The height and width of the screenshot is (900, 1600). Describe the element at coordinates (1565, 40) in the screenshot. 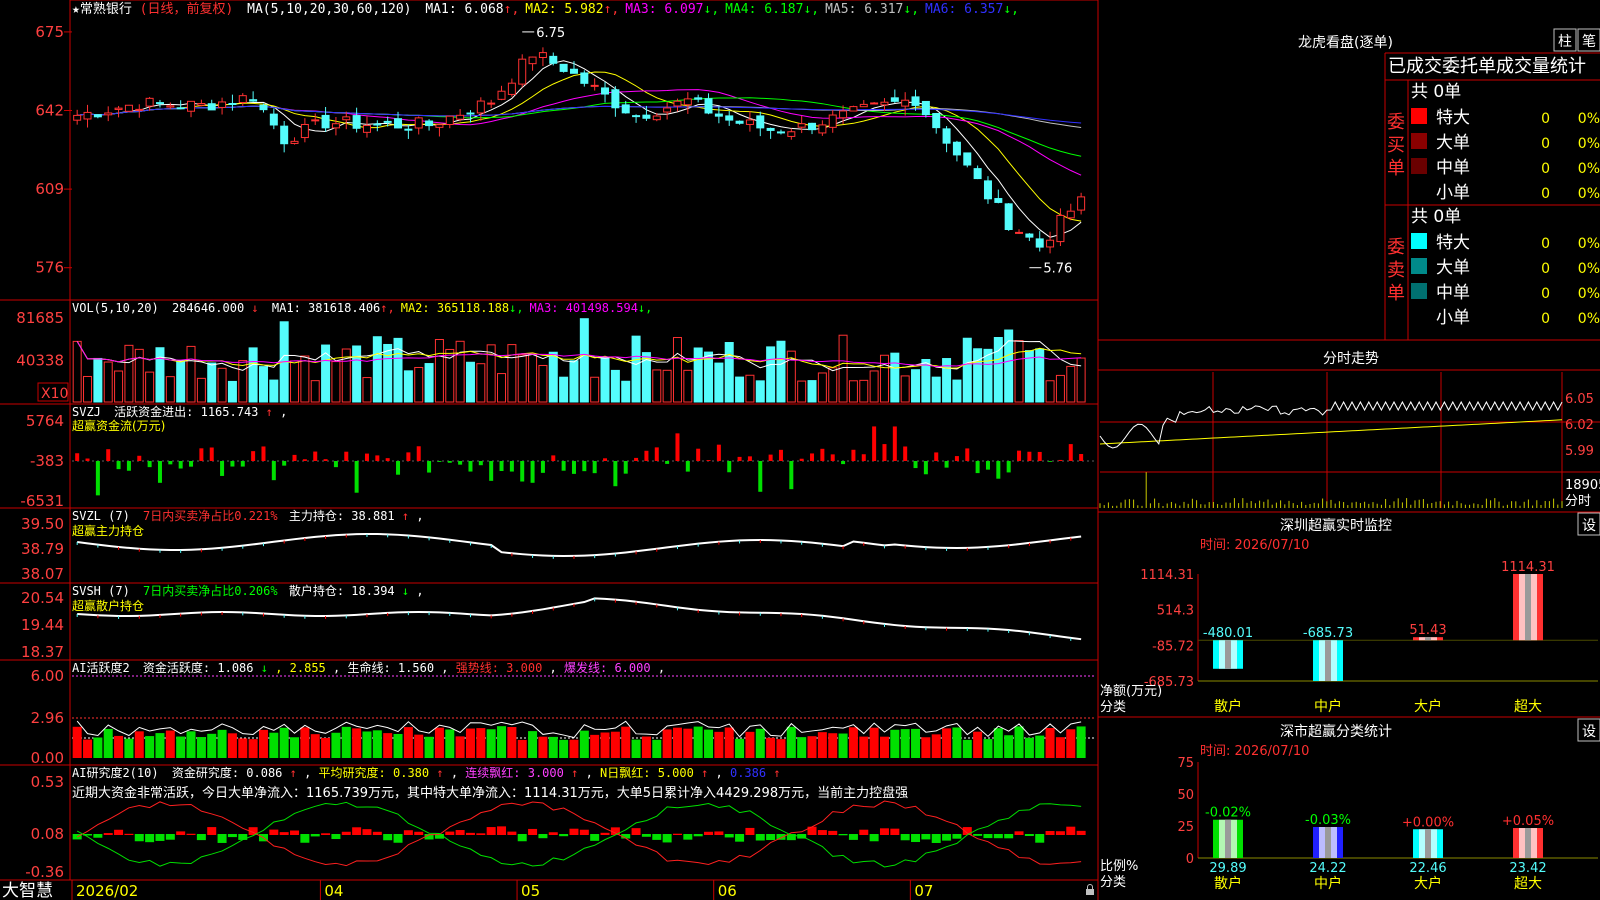

I see `tab-bar-view: 柱` at that location.